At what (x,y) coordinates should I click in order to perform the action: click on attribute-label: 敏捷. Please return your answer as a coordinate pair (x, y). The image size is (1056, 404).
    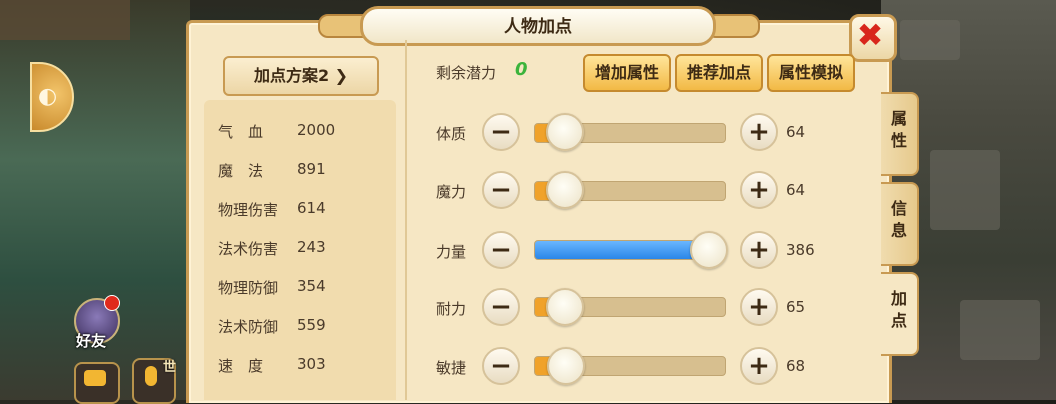
    Looking at the image, I should click on (451, 368).